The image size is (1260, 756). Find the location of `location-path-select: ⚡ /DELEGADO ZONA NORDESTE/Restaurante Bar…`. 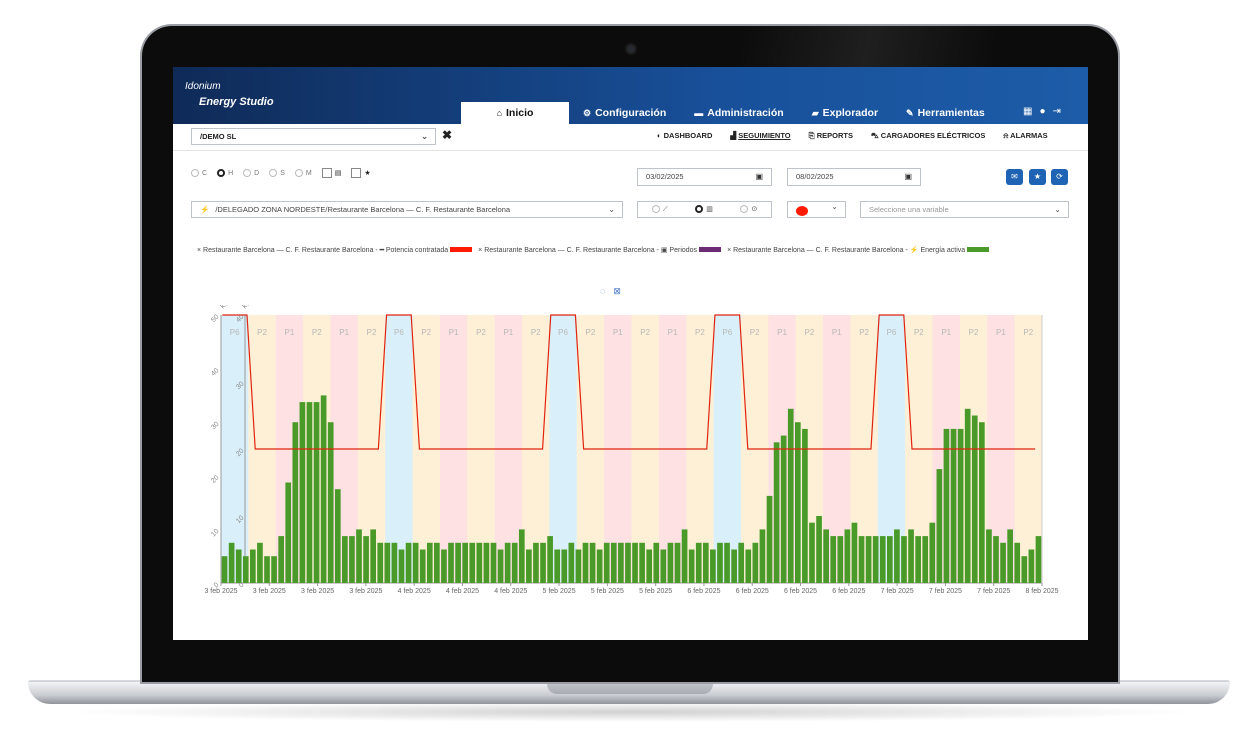

location-path-select: ⚡ /DELEGADO ZONA NORDESTE/Restaurante Bar… is located at coordinates (407, 209).